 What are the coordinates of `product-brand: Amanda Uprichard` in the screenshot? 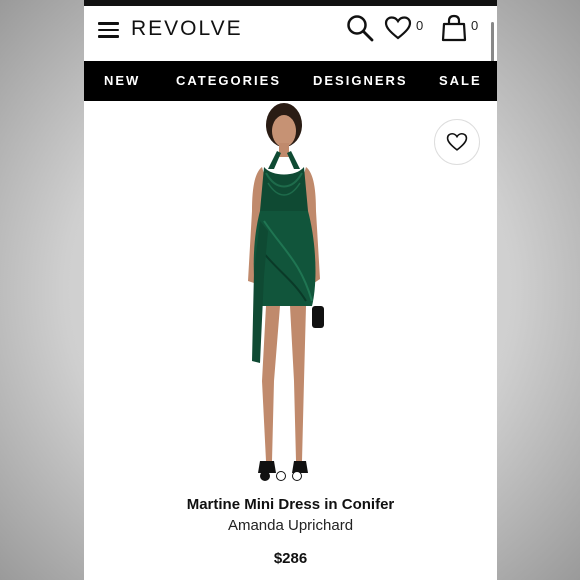 It's located at (290, 526).